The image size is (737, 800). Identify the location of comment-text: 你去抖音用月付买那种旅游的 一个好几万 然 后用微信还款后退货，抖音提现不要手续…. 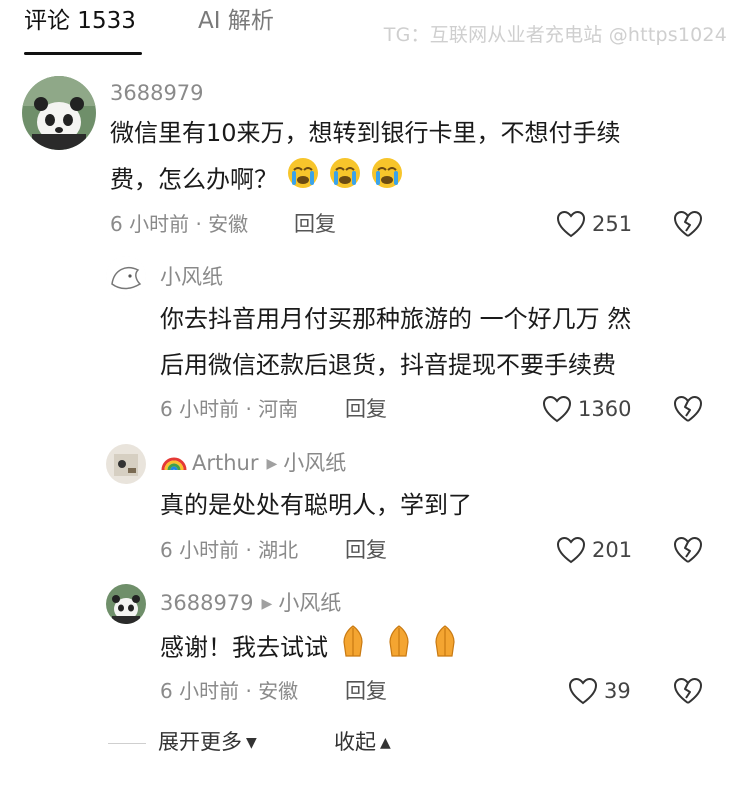
(396, 342).